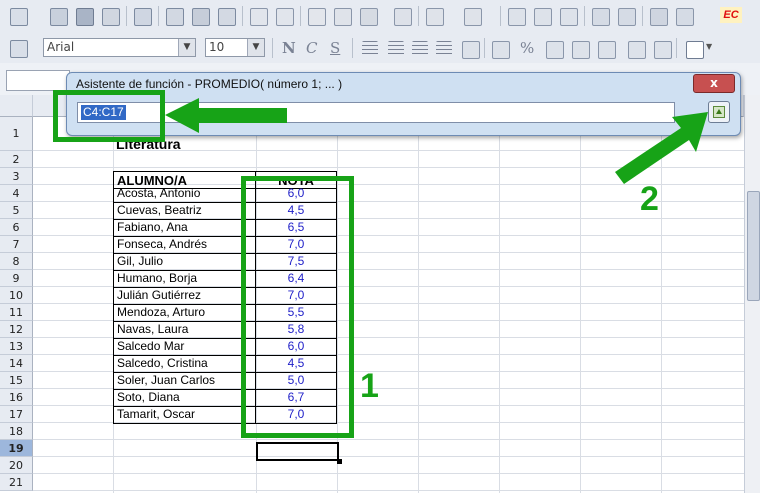 The width and height of the screenshot is (760, 493). What do you see at coordinates (471, 50) in the screenshot?
I see `merge-cells-icon` at bounding box center [471, 50].